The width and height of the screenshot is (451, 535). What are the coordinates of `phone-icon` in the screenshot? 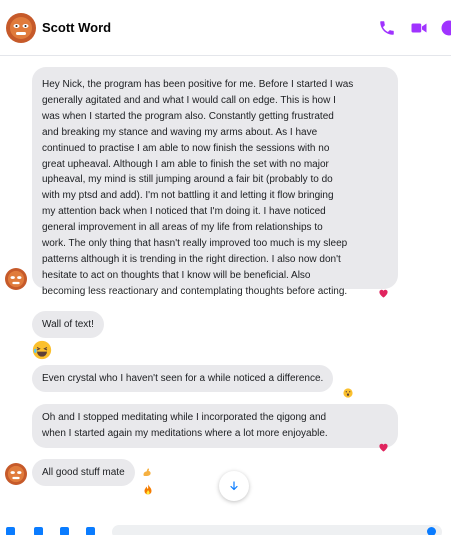 It's located at (387, 28).